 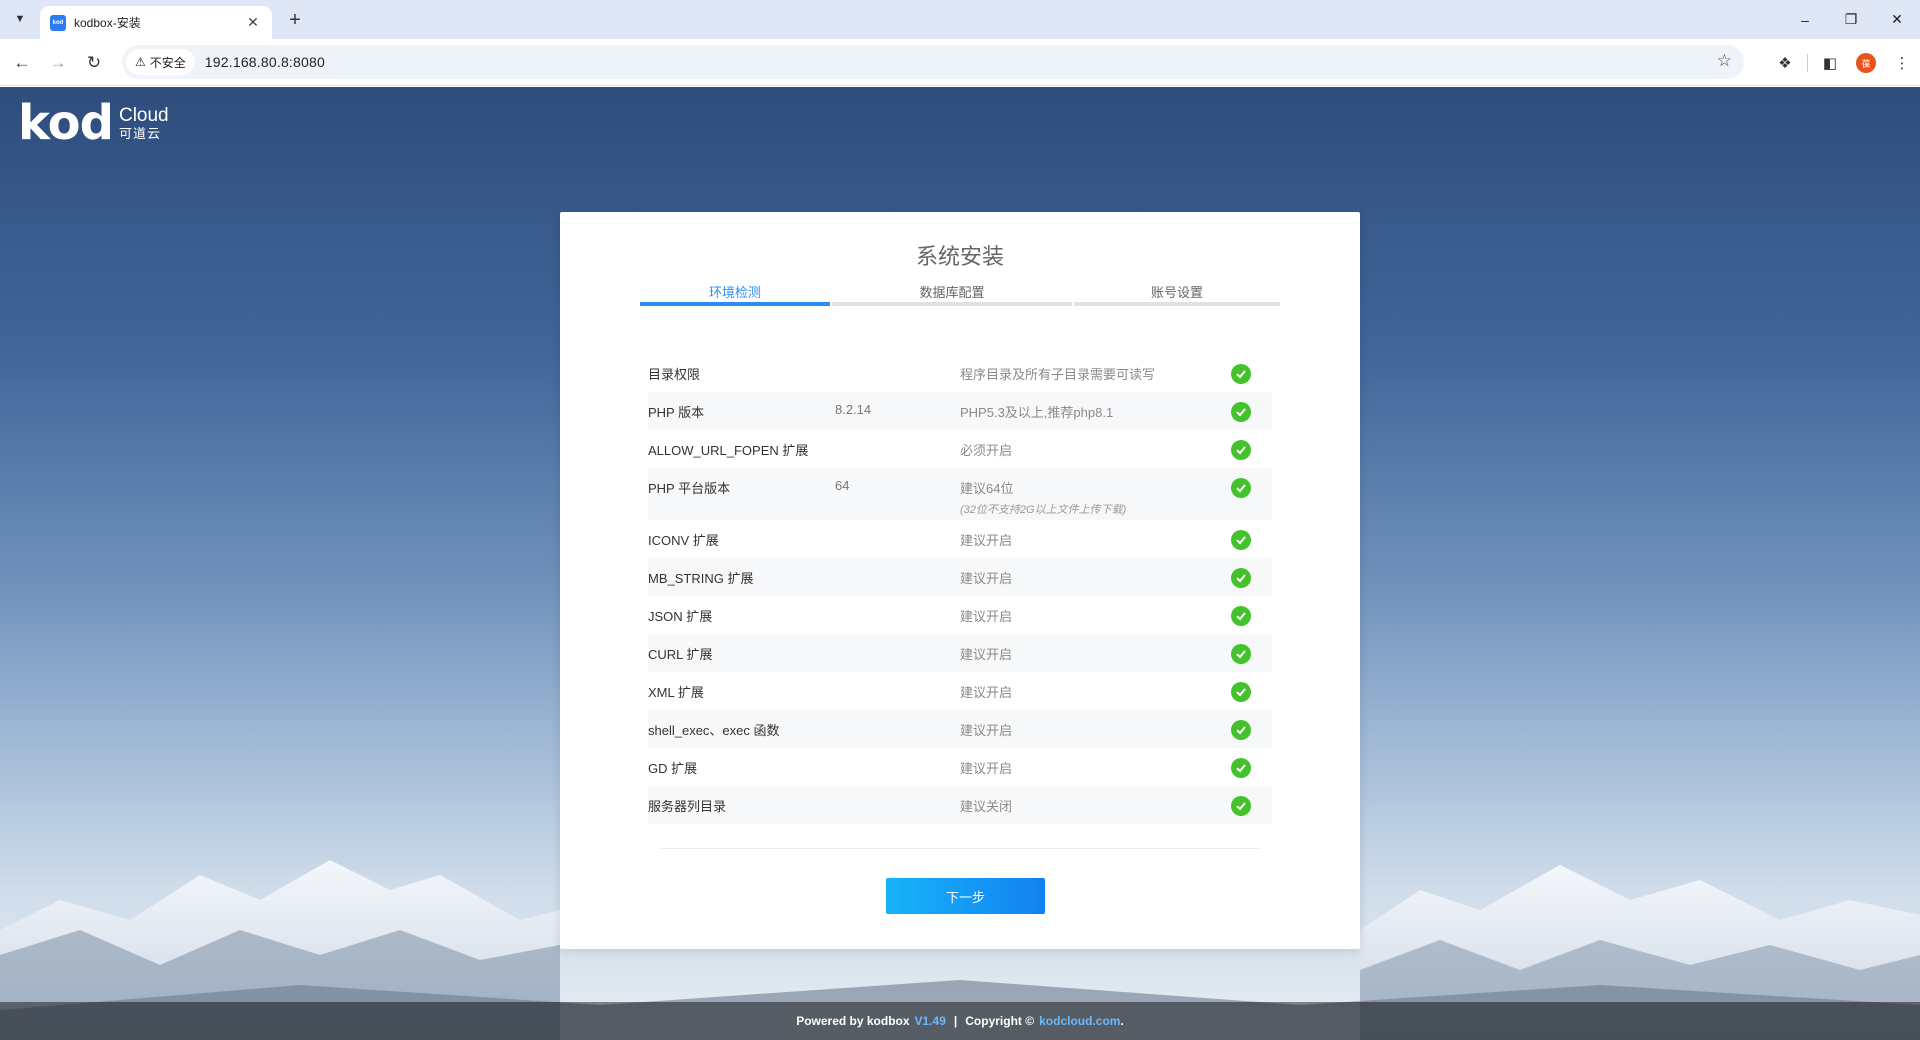 What do you see at coordinates (1830, 63) in the screenshot?
I see `side-panel-icon: ◧` at bounding box center [1830, 63].